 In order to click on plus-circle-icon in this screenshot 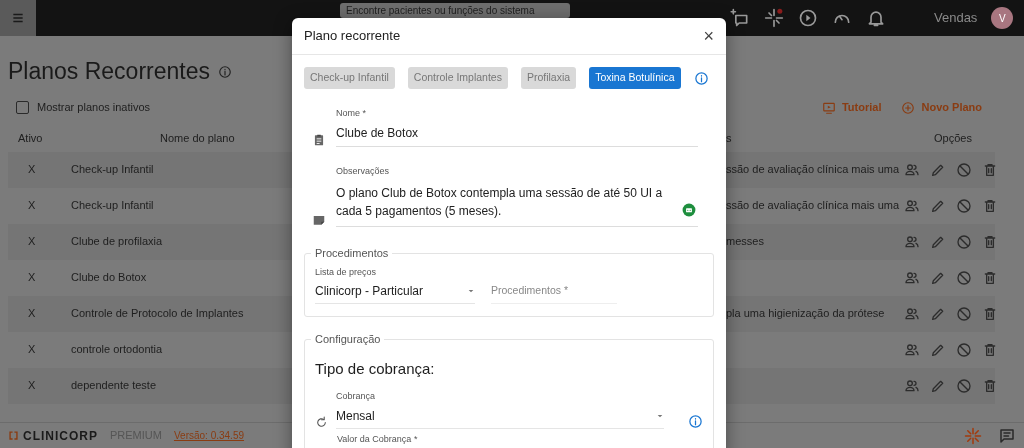, I will do `click(908, 107)`.